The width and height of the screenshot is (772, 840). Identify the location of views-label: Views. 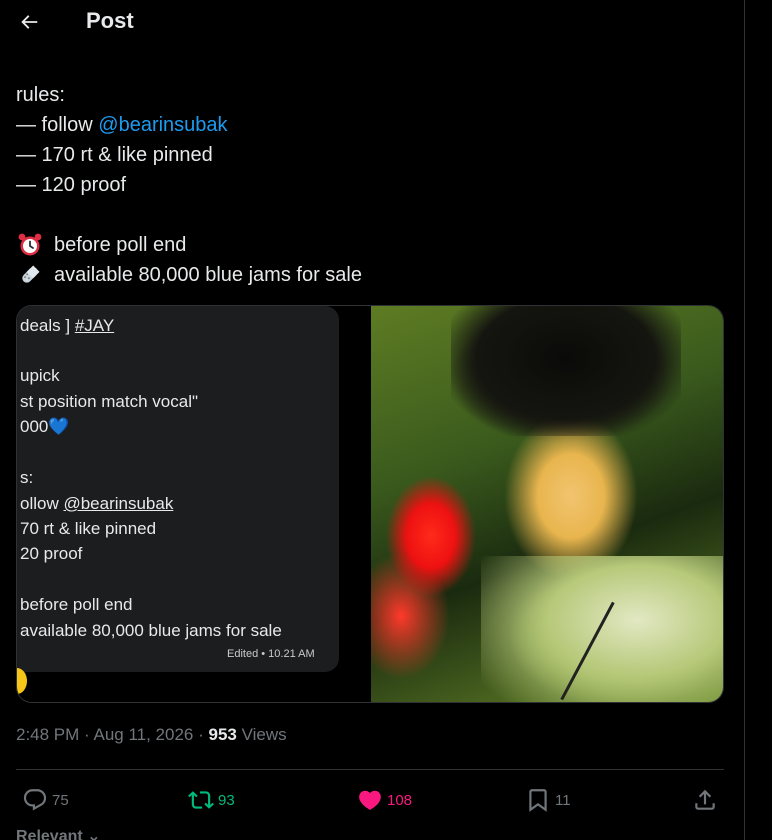
(261, 734).